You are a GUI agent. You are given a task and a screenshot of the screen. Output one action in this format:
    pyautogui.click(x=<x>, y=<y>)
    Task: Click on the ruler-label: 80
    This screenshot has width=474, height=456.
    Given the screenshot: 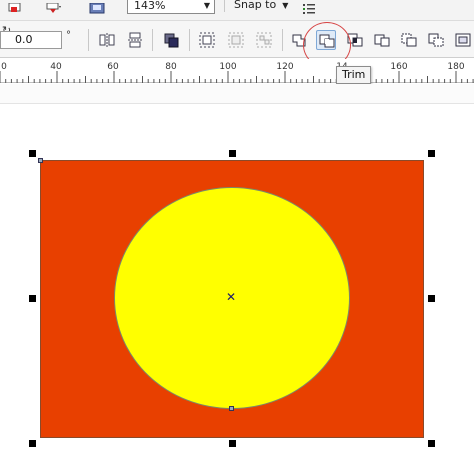 What is the action you would take?
    pyautogui.click(x=171, y=67)
    